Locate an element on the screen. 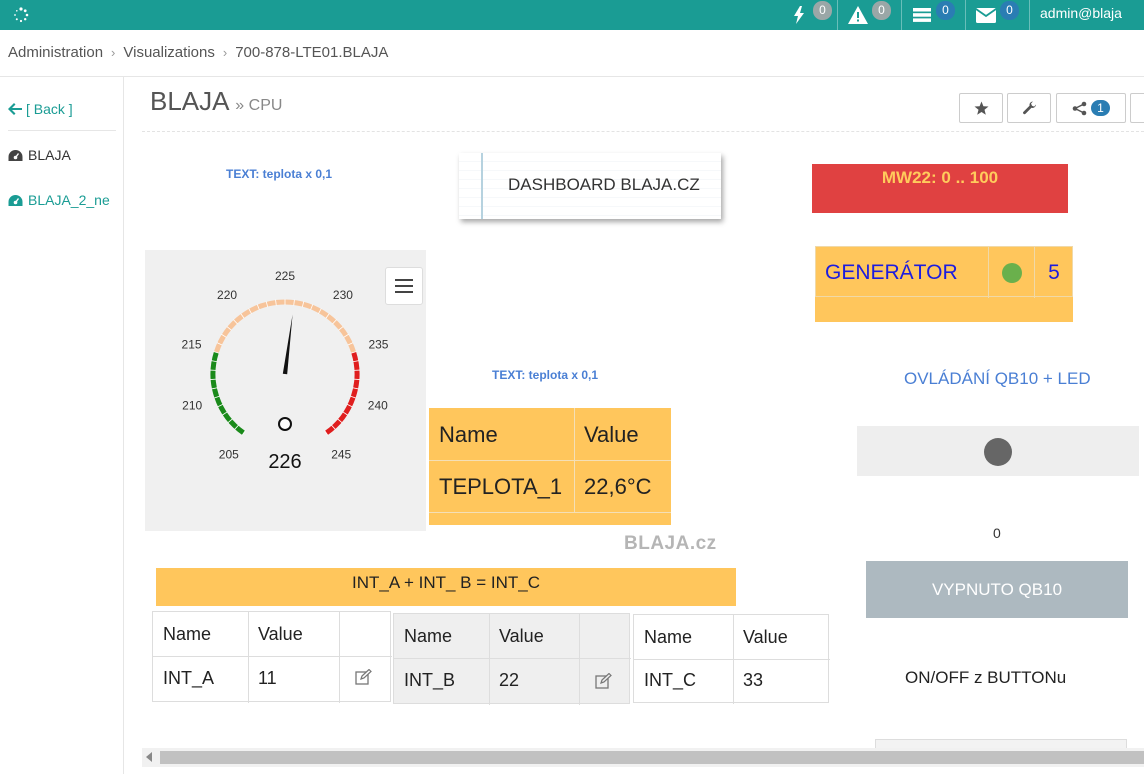 The width and height of the screenshot is (1144, 774). gauge-chart: 205 210 215 220 225 230 235 240 245 226 is located at coordinates (285, 371).